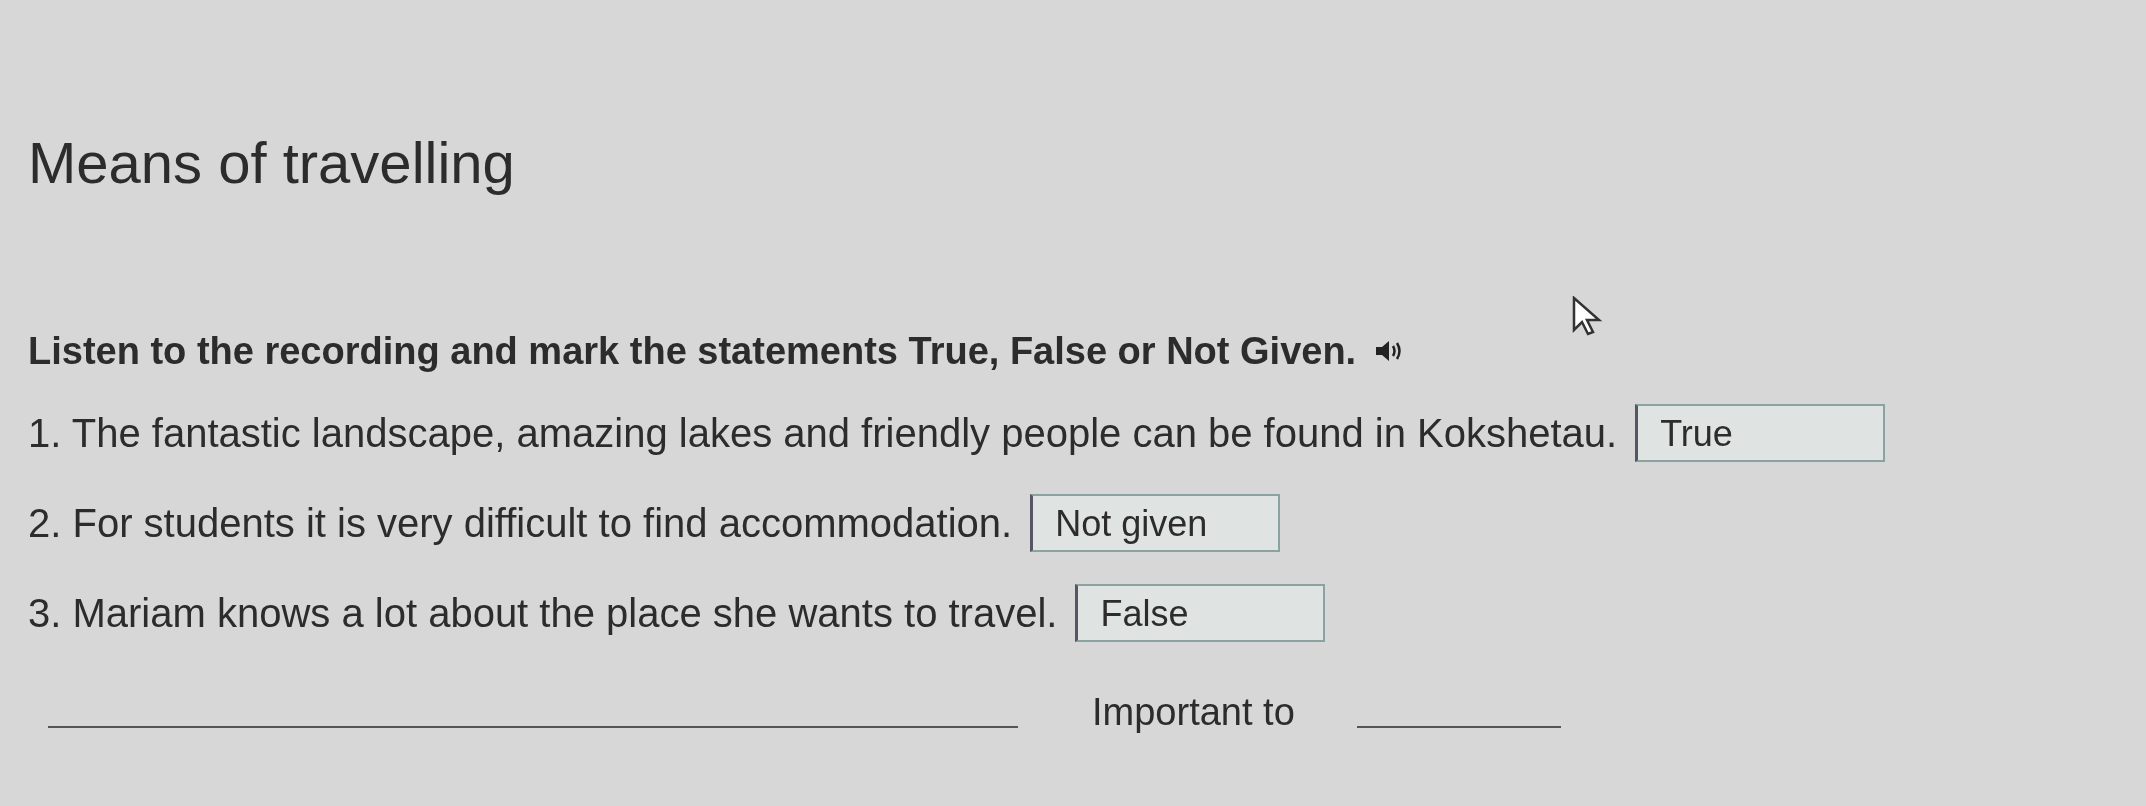 The width and height of the screenshot is (2146, 806). What do you see at coordinates (692, 351) in the screenshot?
I see `instruction-text: Listen to the recording and mark the statements True, False or Not Given.` at bounding box center [692, 351].